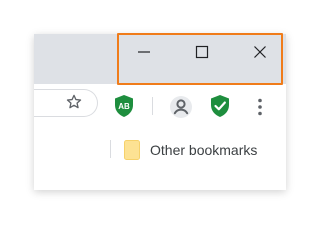 The image size is (320, 240). I want to click on minimize-button, so click(144, 52).